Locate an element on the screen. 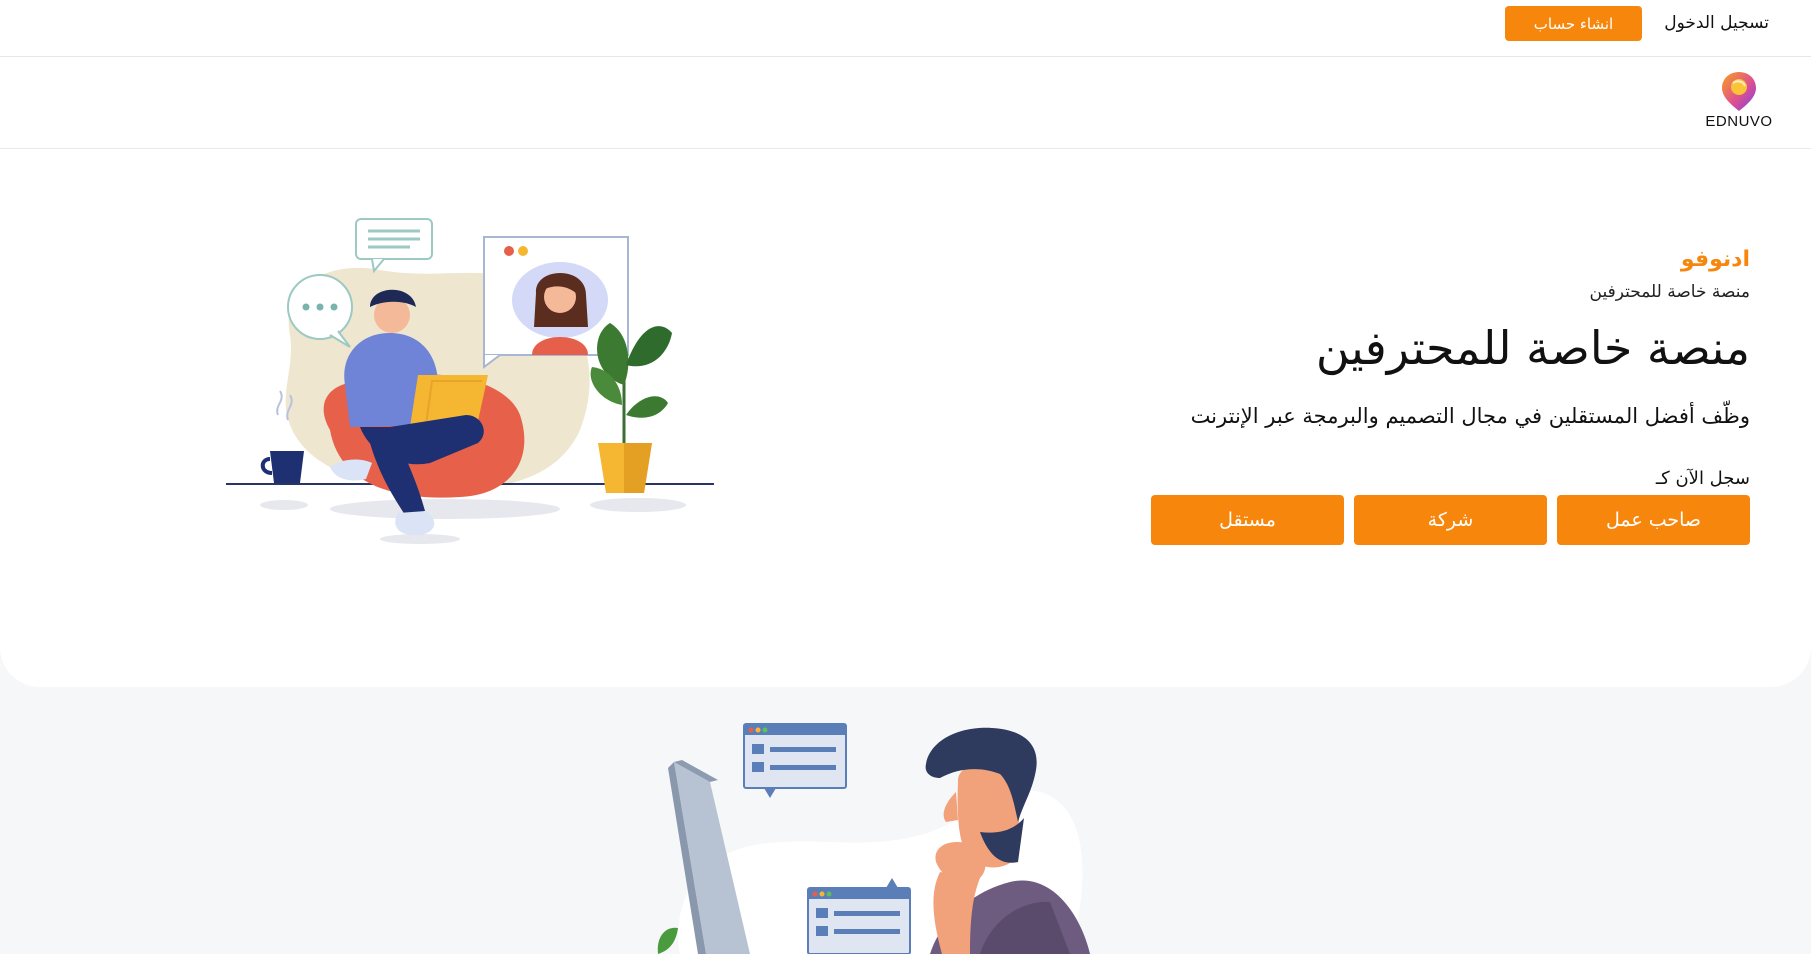  register-freelancer-button: مستقل is located at coordinates (1247, 520).